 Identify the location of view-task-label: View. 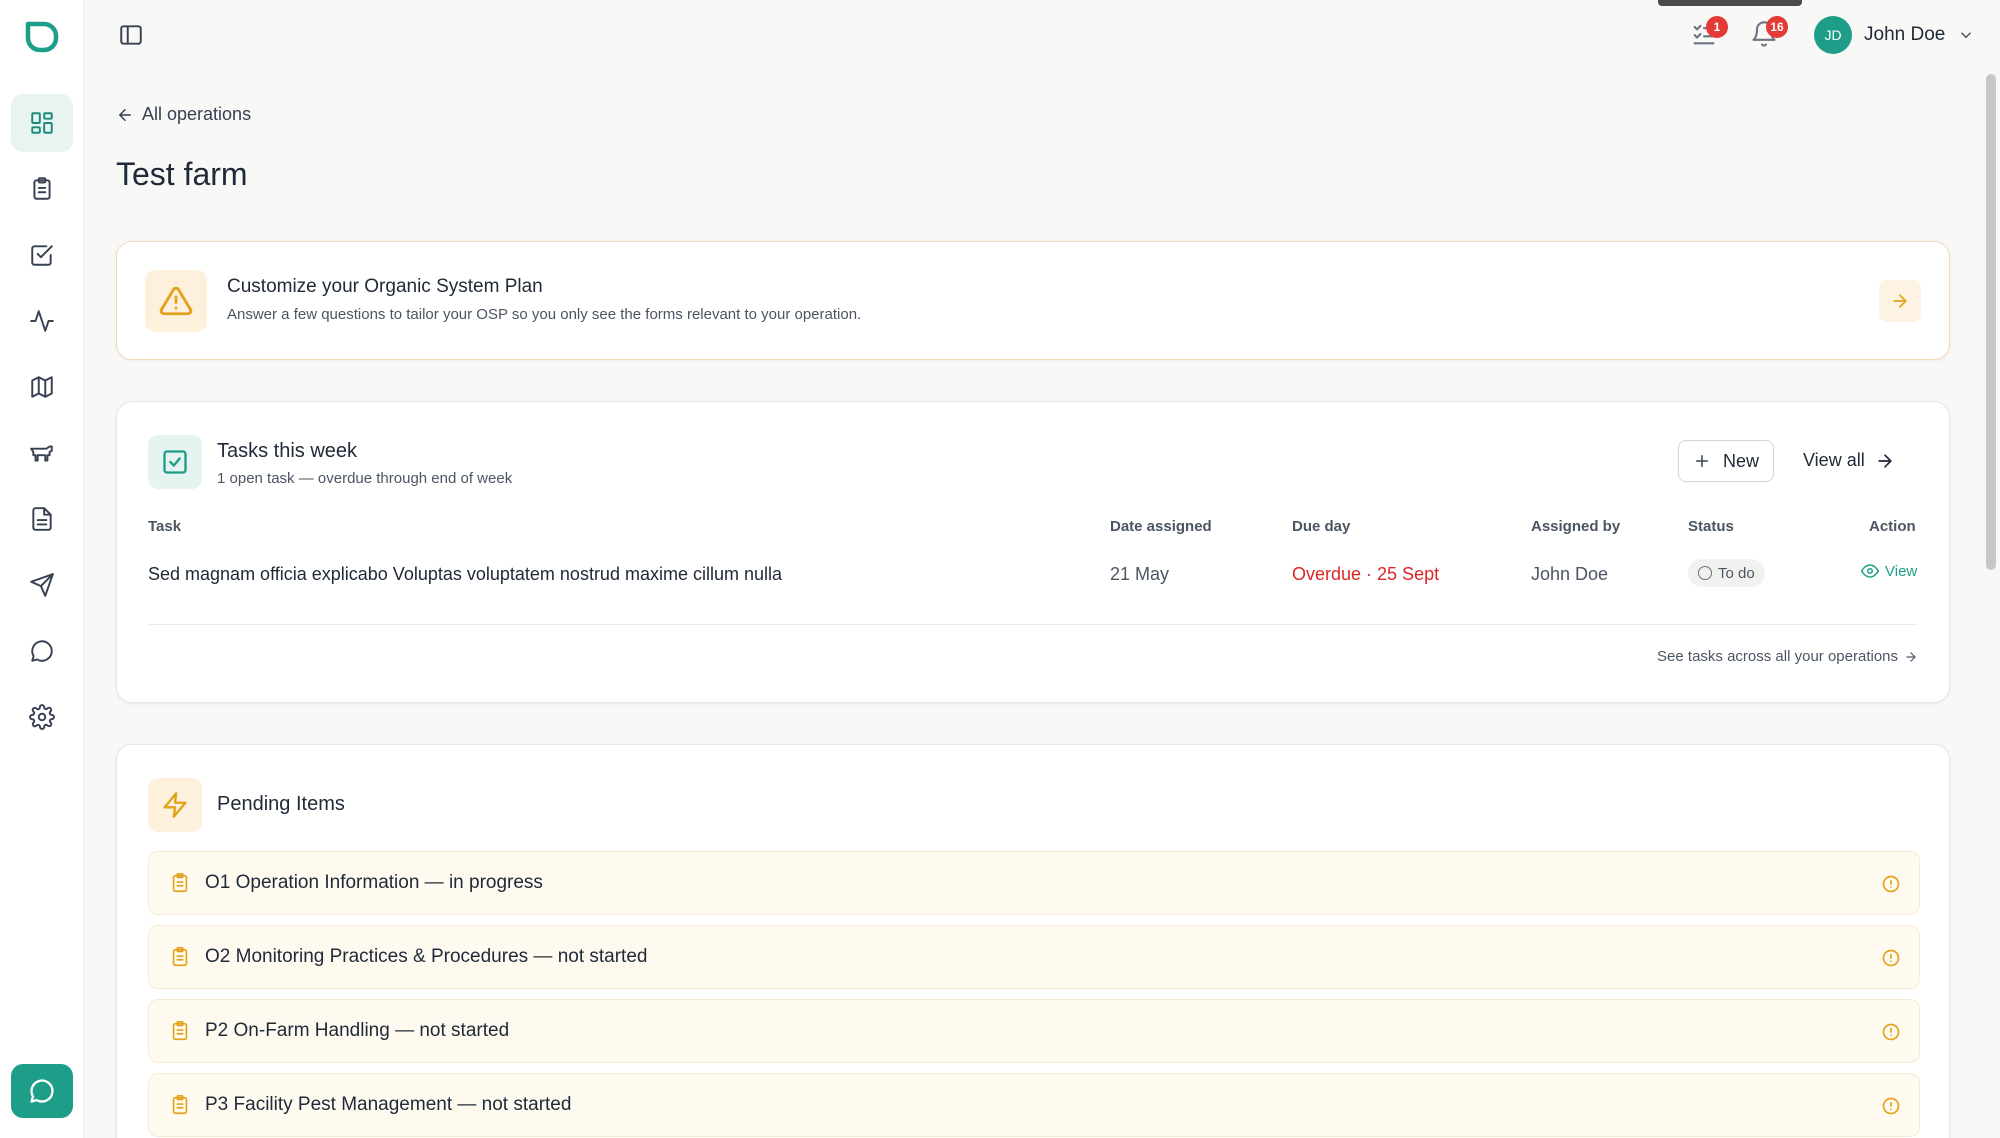
(1901, 571).